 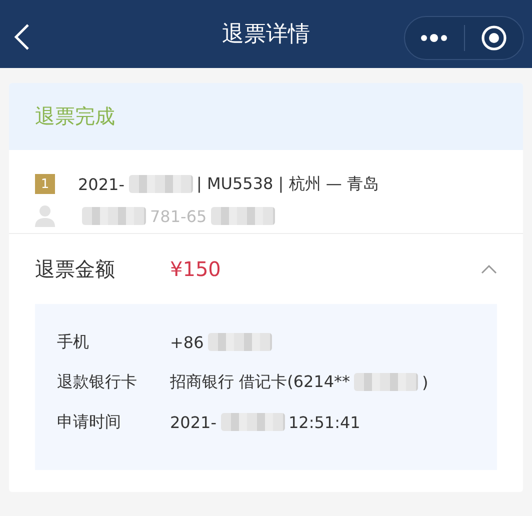 I want to click on passenger-id: 781-65, so click(x=178, y=216).